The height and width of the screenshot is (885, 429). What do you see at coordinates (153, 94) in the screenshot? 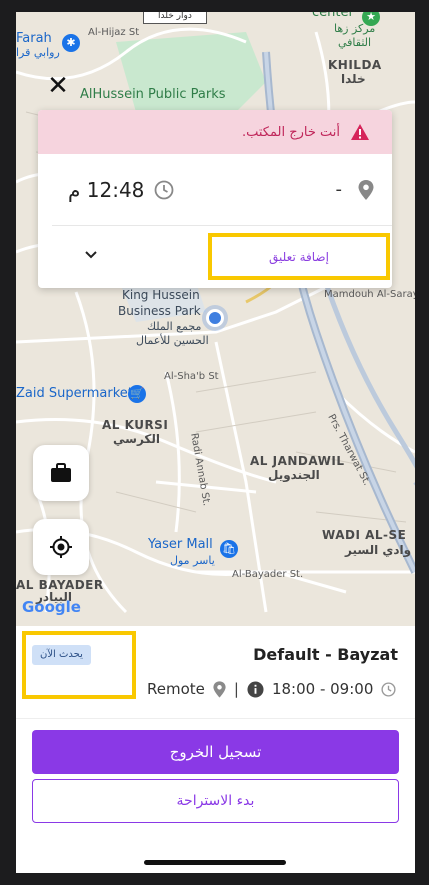
I see `map-label-park: AlHussein Public Parks` at bounding box center [153, 94].